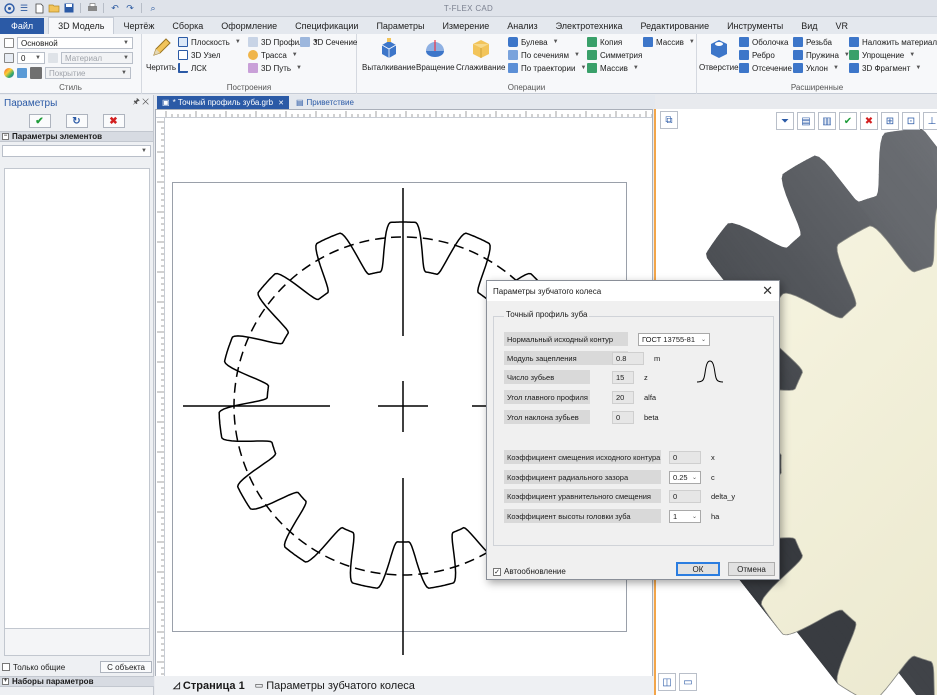  I want to click on boolean-button: Булева ▼, so click(533, 42).